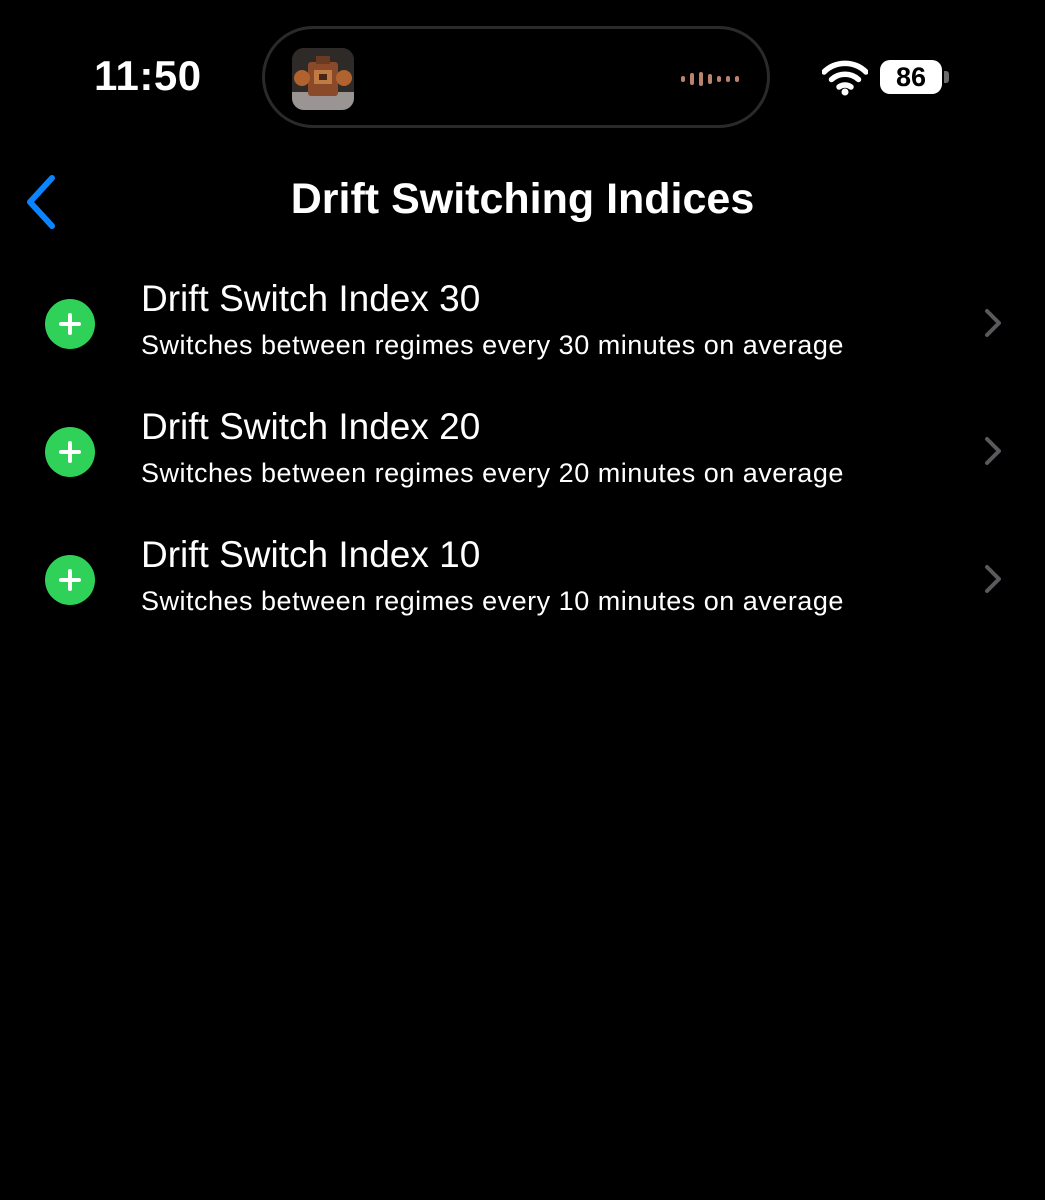 This screenshot has height=1200, width=1045. Describe the element at coordinates (148, 75) in the screenshot. I see `status-time: 11:50` at that location.